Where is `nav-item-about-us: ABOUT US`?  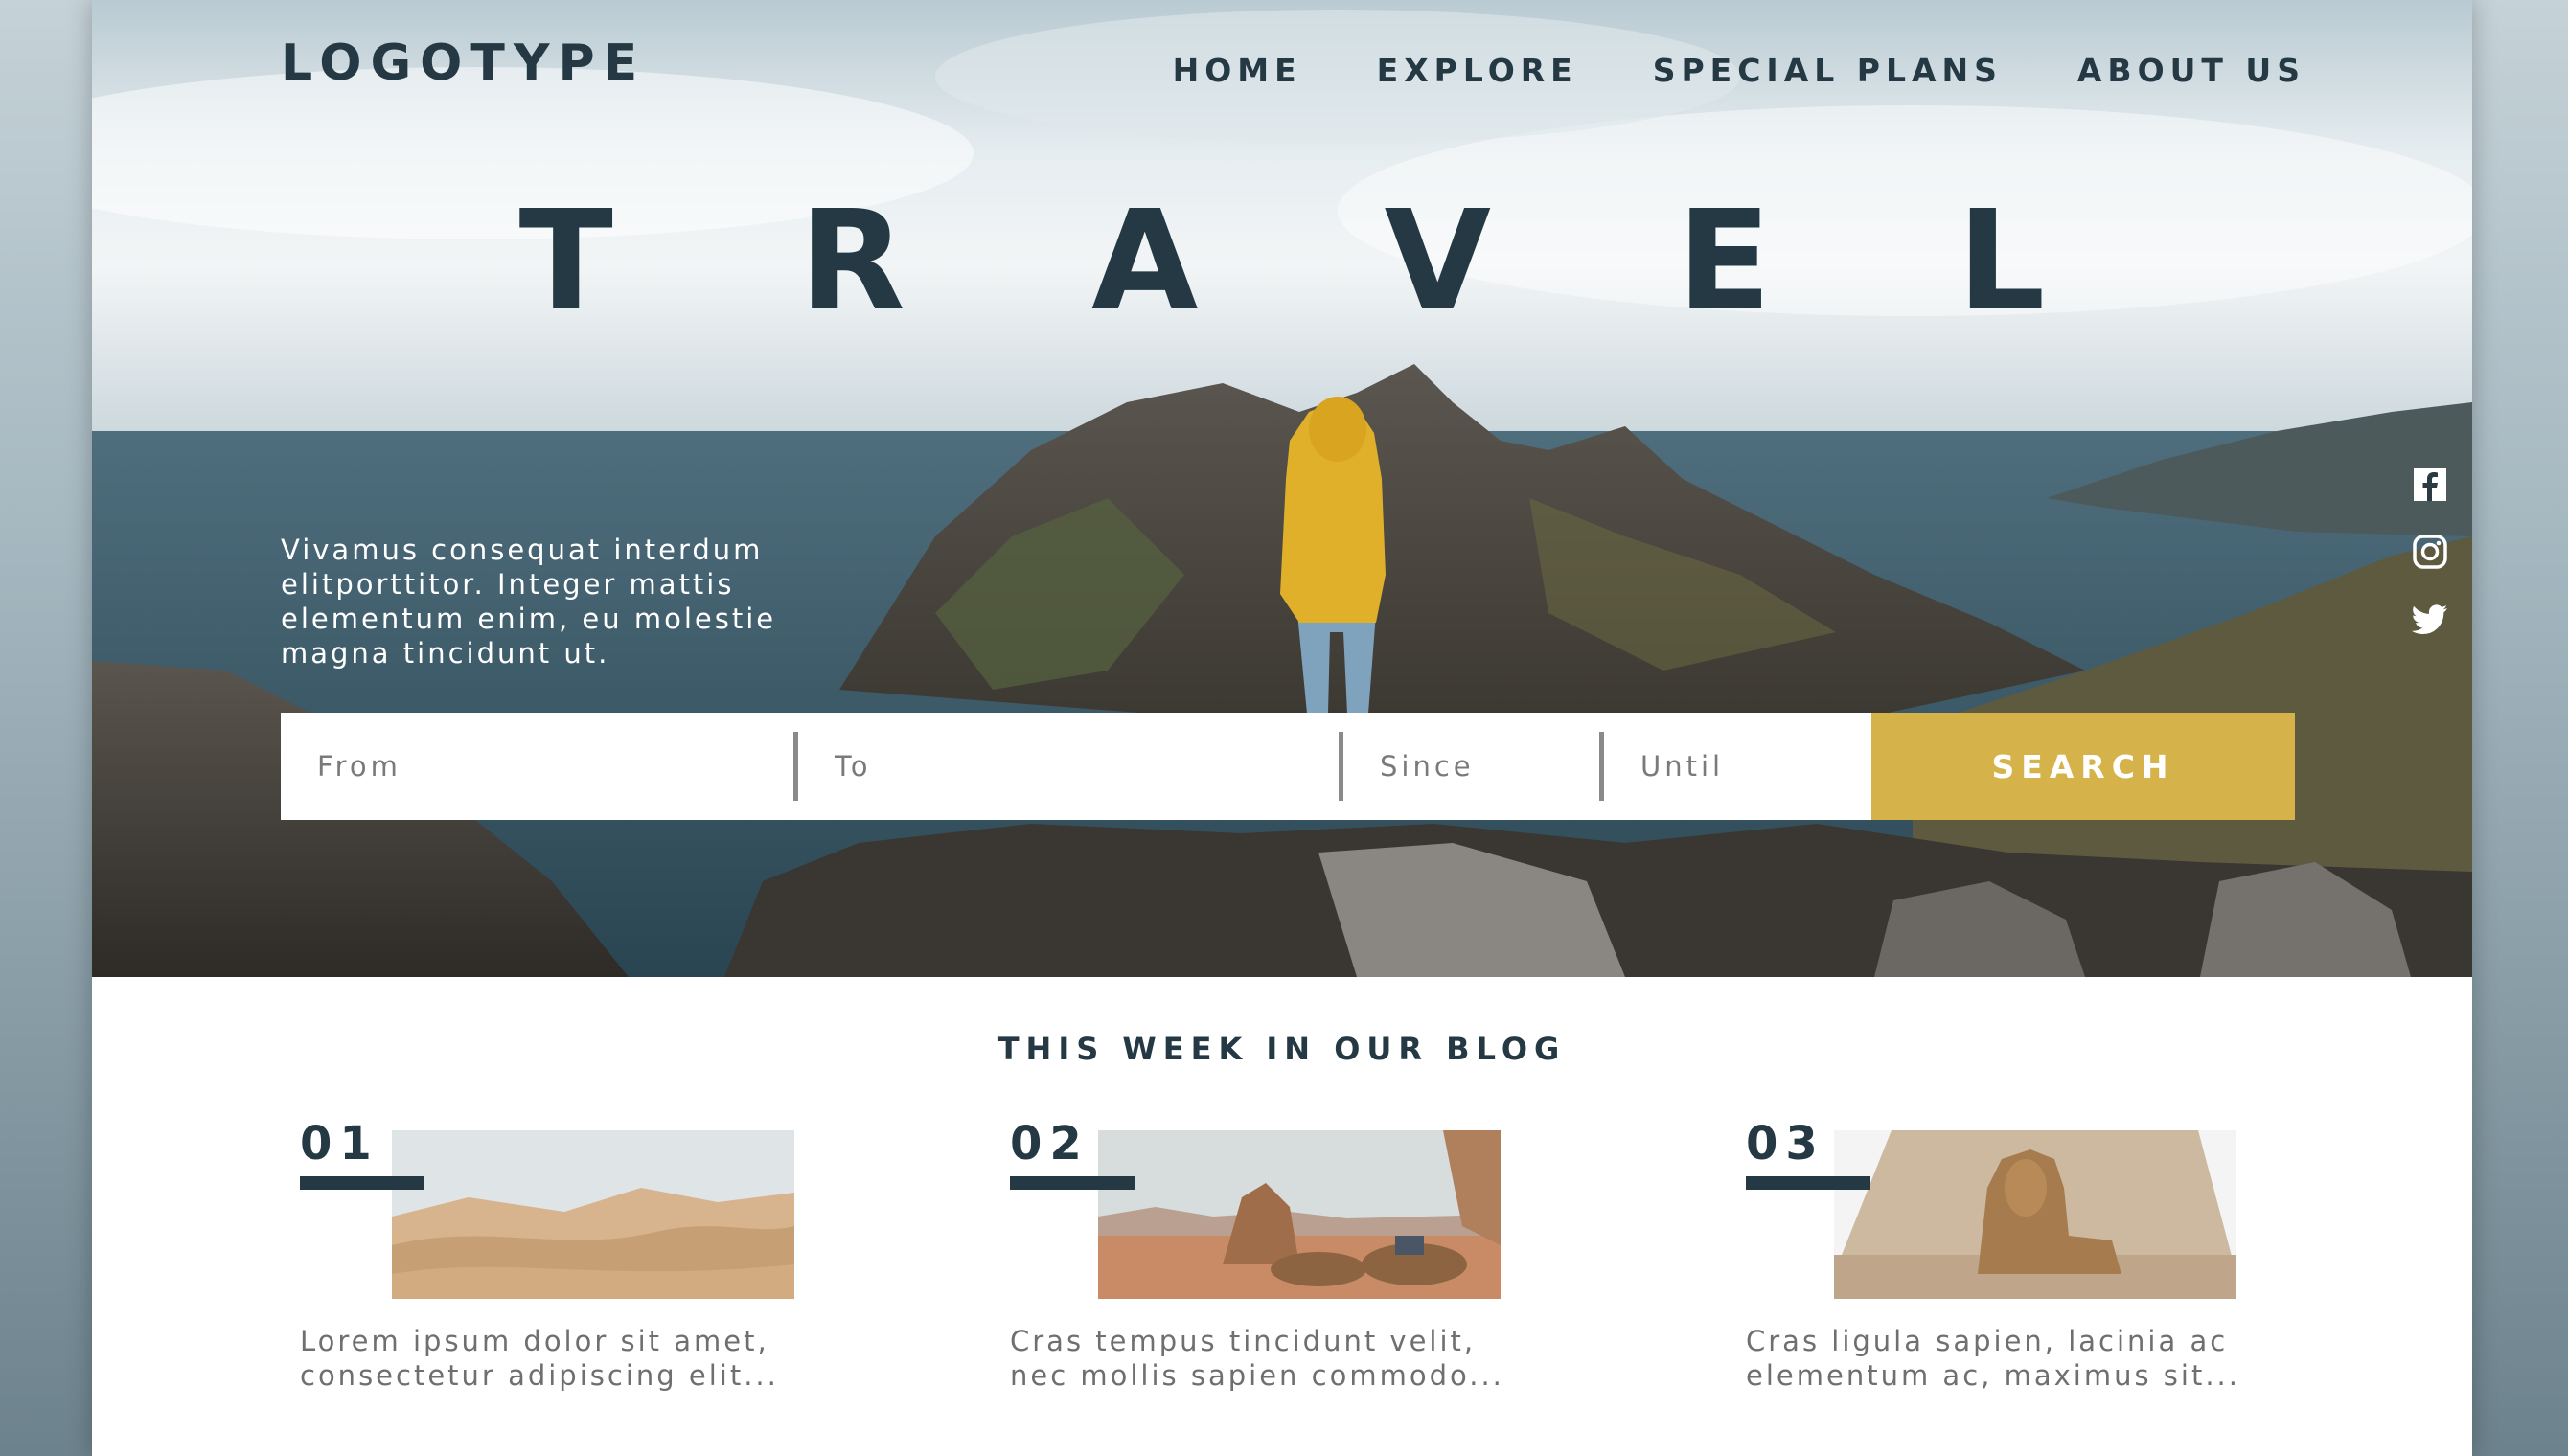
nav-item-about-us: ABOUT US is located at coordinates (2191, 71).